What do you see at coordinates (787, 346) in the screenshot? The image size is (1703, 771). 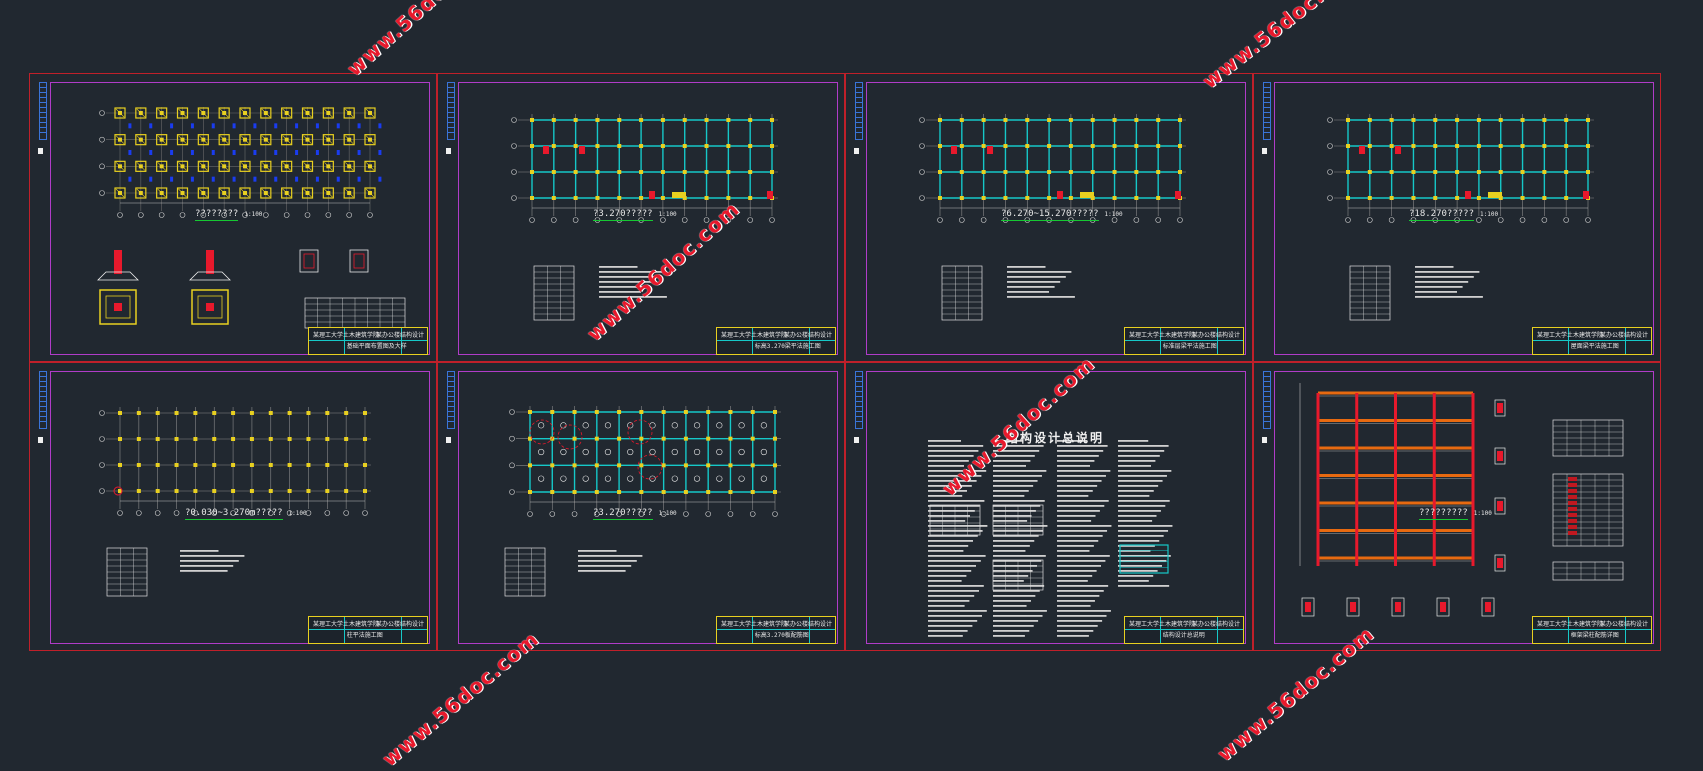 I see `title-block-drawing-name: 标高3.270梁平法施工图` at bounding box center [787, 346].